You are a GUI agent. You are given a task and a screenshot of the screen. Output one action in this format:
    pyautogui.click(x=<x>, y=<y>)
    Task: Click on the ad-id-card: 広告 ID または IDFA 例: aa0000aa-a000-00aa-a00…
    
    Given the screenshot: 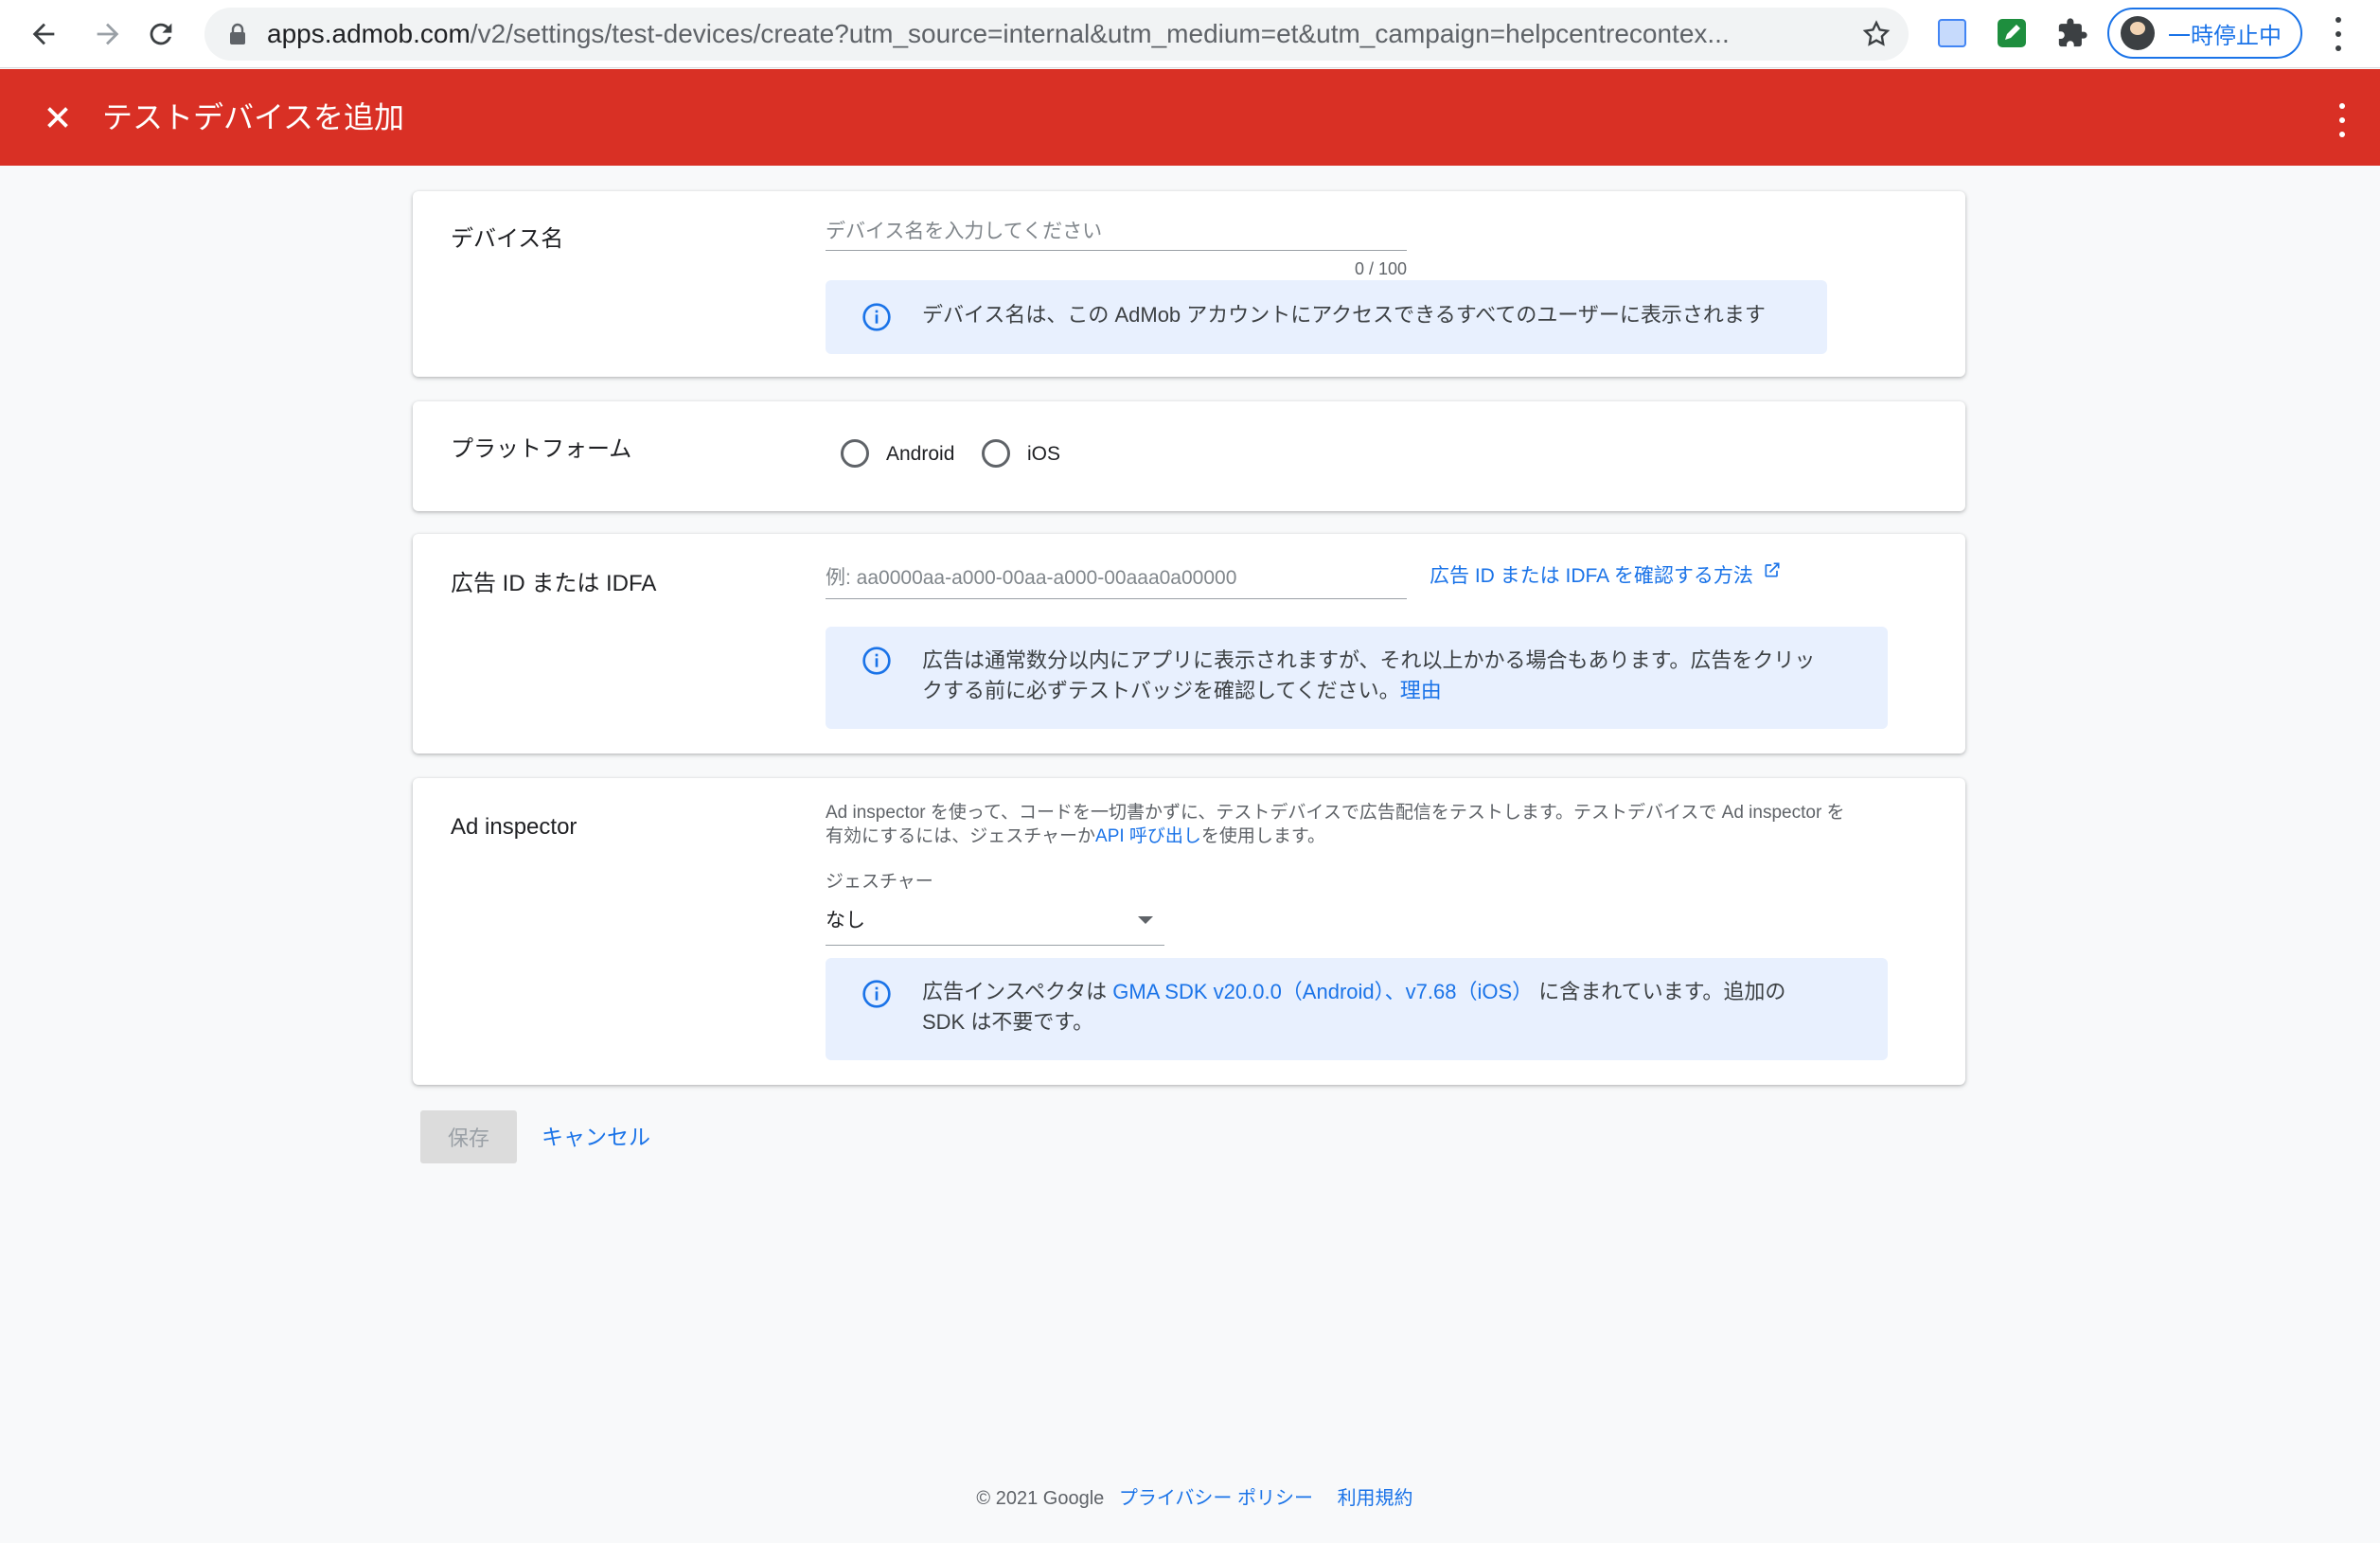 What is the action you would take?
    pyautogui.click(x=1189, y=644)
    